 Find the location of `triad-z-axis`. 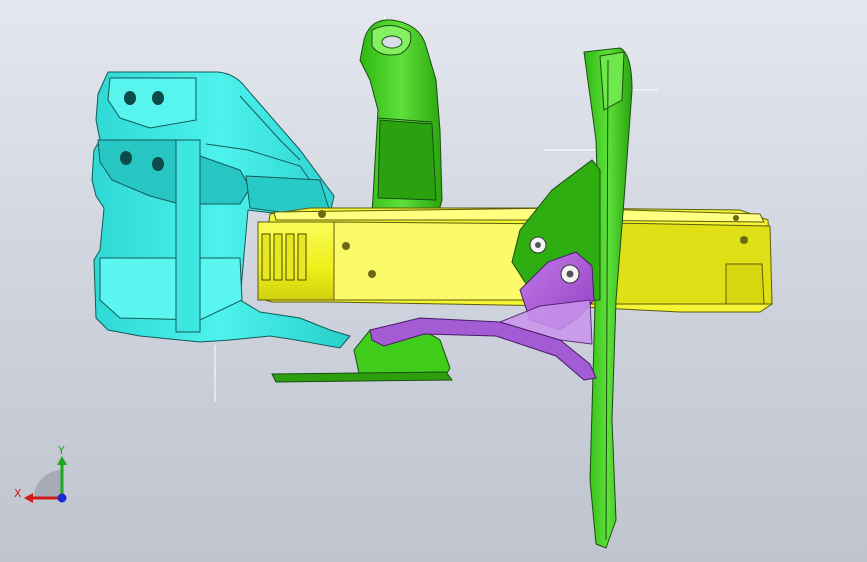

triad-z-axis is located at coordinates (62, 498).